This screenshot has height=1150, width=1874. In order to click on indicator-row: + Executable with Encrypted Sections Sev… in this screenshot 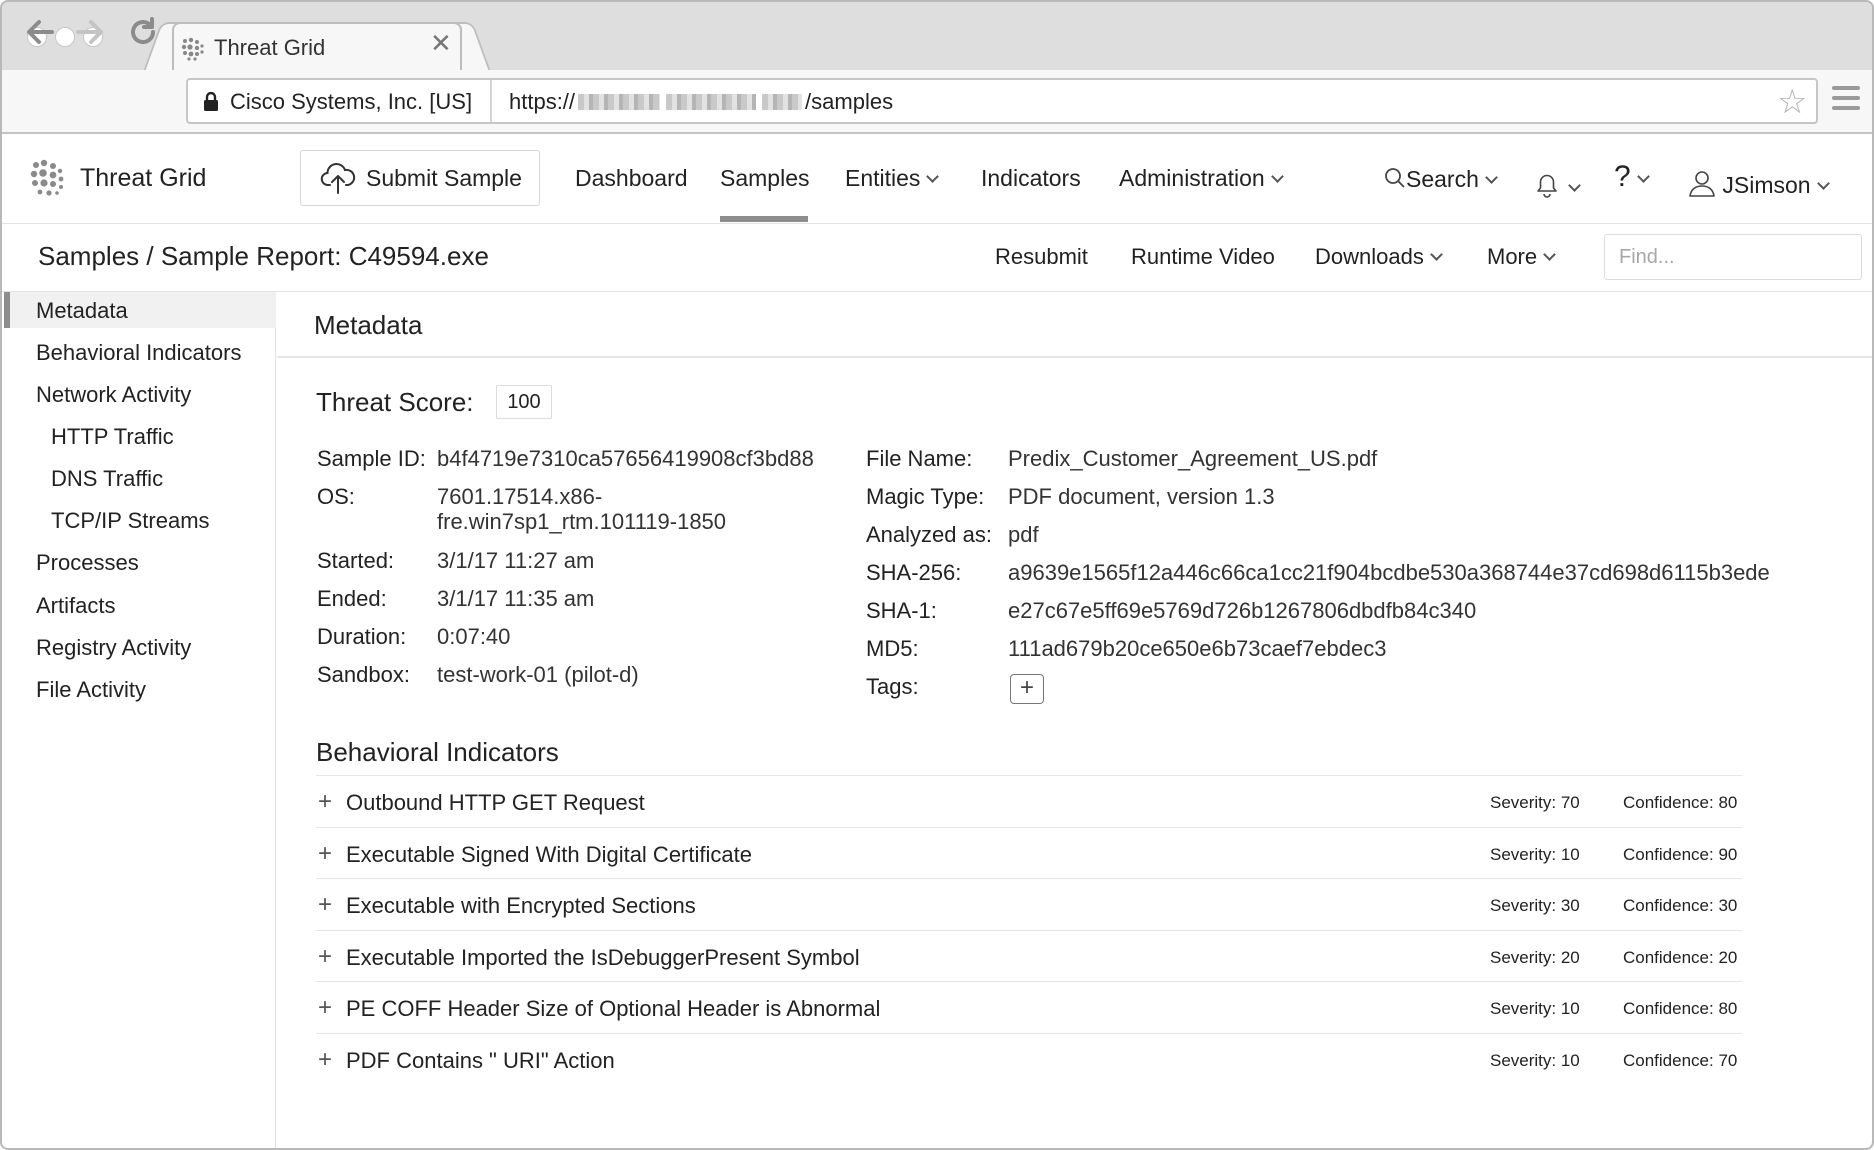, I will do `click(1029, 904)`.